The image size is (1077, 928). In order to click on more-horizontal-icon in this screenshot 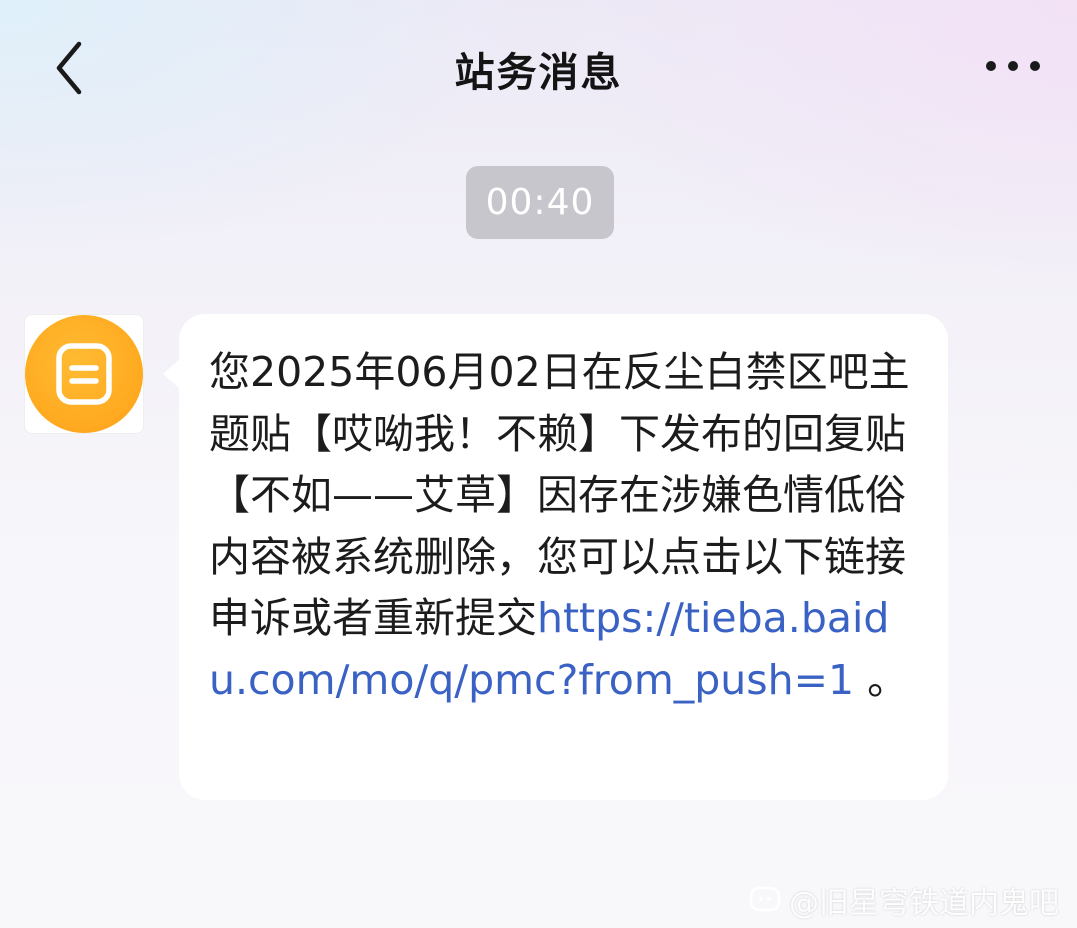, I will do `click(1013, 66)`.